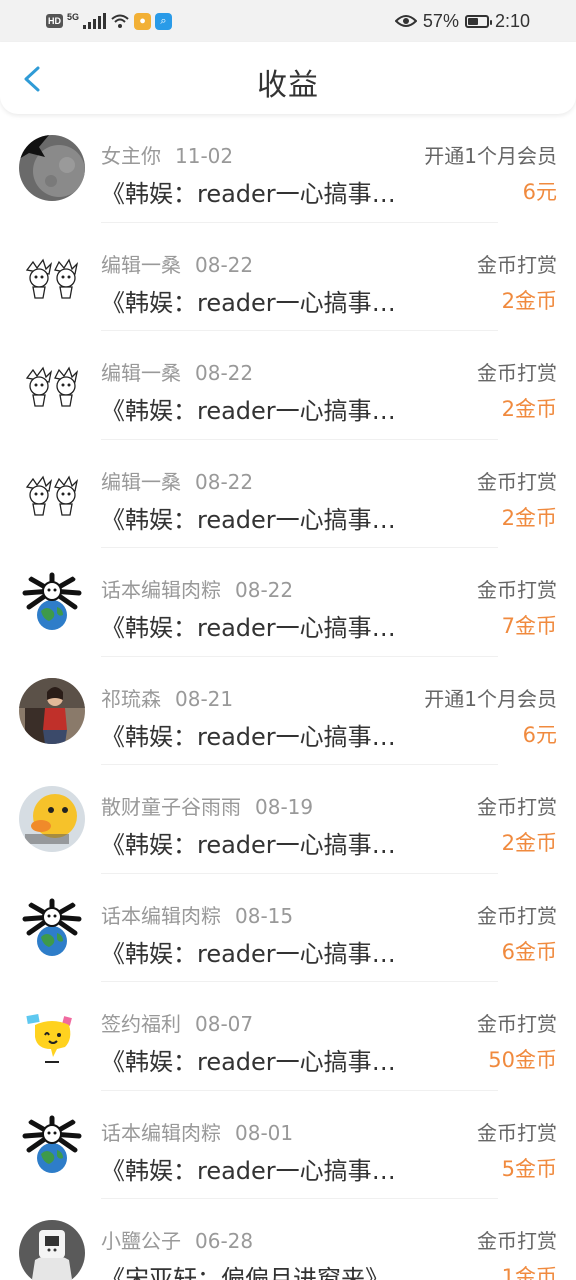 Image resolution: width=576 pixels, height=1280 pixels. What do you see at coordinates (143, 21) in the screenshot?
I see `weibo-icon: ●` at bounding box center [143, 21].